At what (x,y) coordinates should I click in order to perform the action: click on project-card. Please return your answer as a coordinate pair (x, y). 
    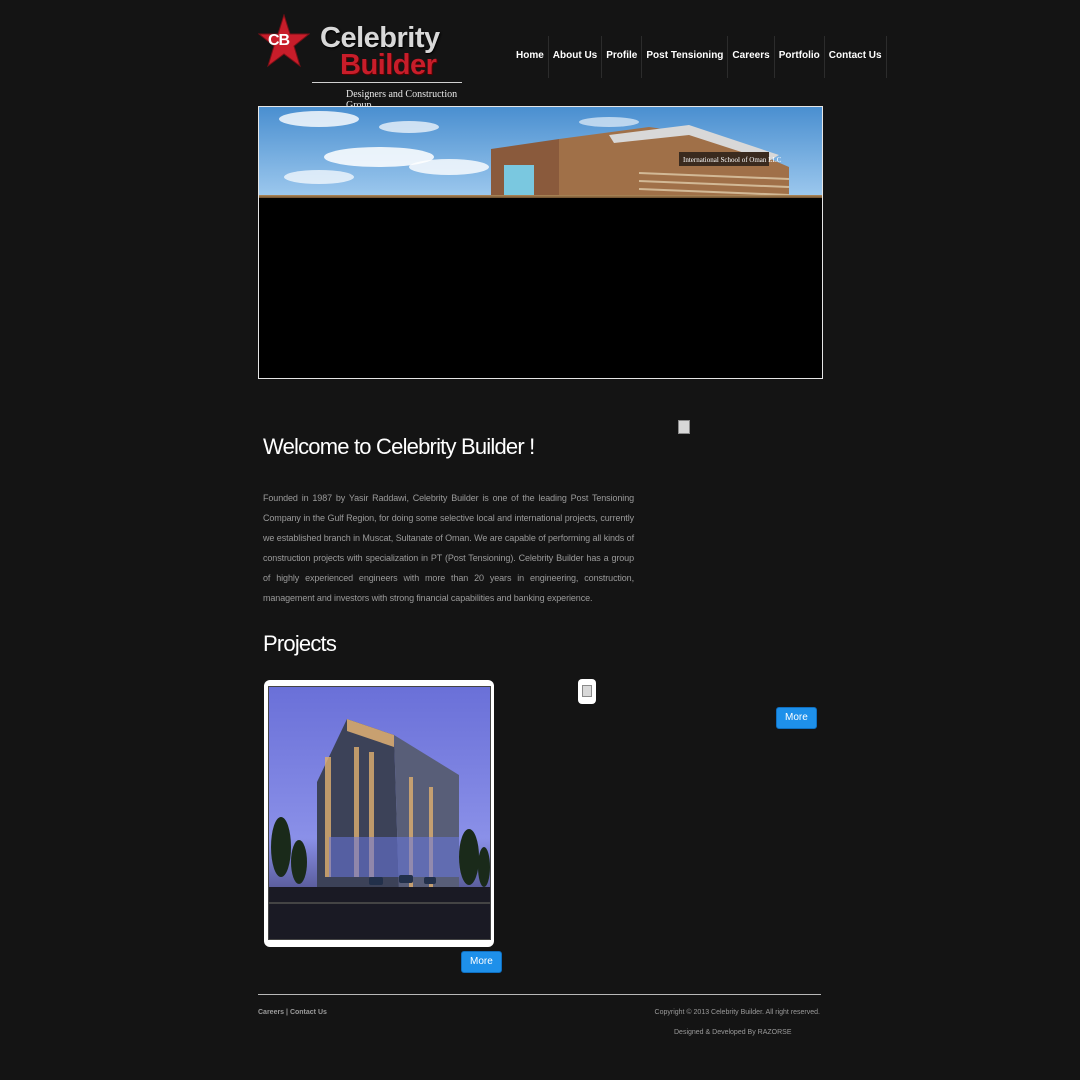
    Looking at the image, I should click on (379, 813).